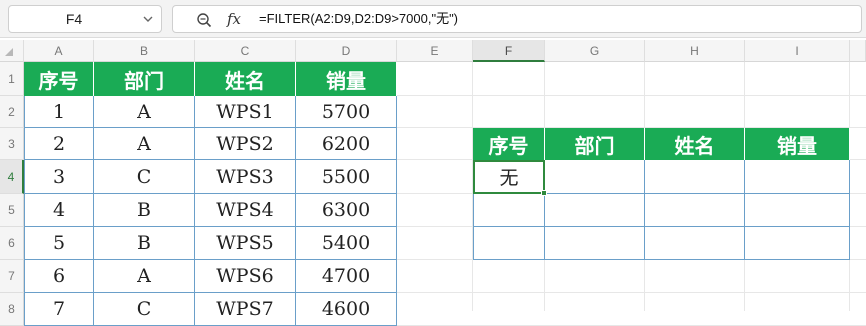 The height and width of the screenshot is (326, 866). Describe the element at coordinates (509, 51) in the screenshot. I see `column-header-f: F` at that location.